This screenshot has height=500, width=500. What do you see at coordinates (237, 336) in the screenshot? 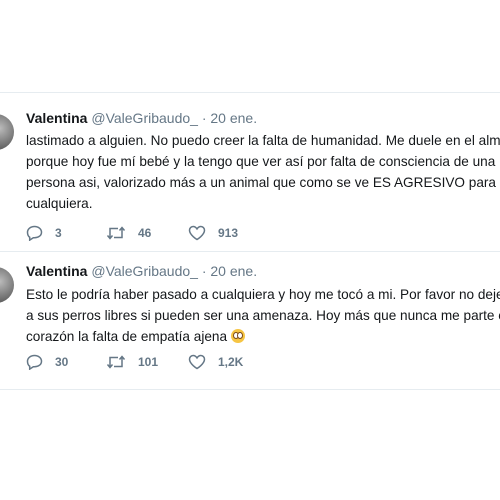
I see `emoji-icon` at bounding box center [237, 336].